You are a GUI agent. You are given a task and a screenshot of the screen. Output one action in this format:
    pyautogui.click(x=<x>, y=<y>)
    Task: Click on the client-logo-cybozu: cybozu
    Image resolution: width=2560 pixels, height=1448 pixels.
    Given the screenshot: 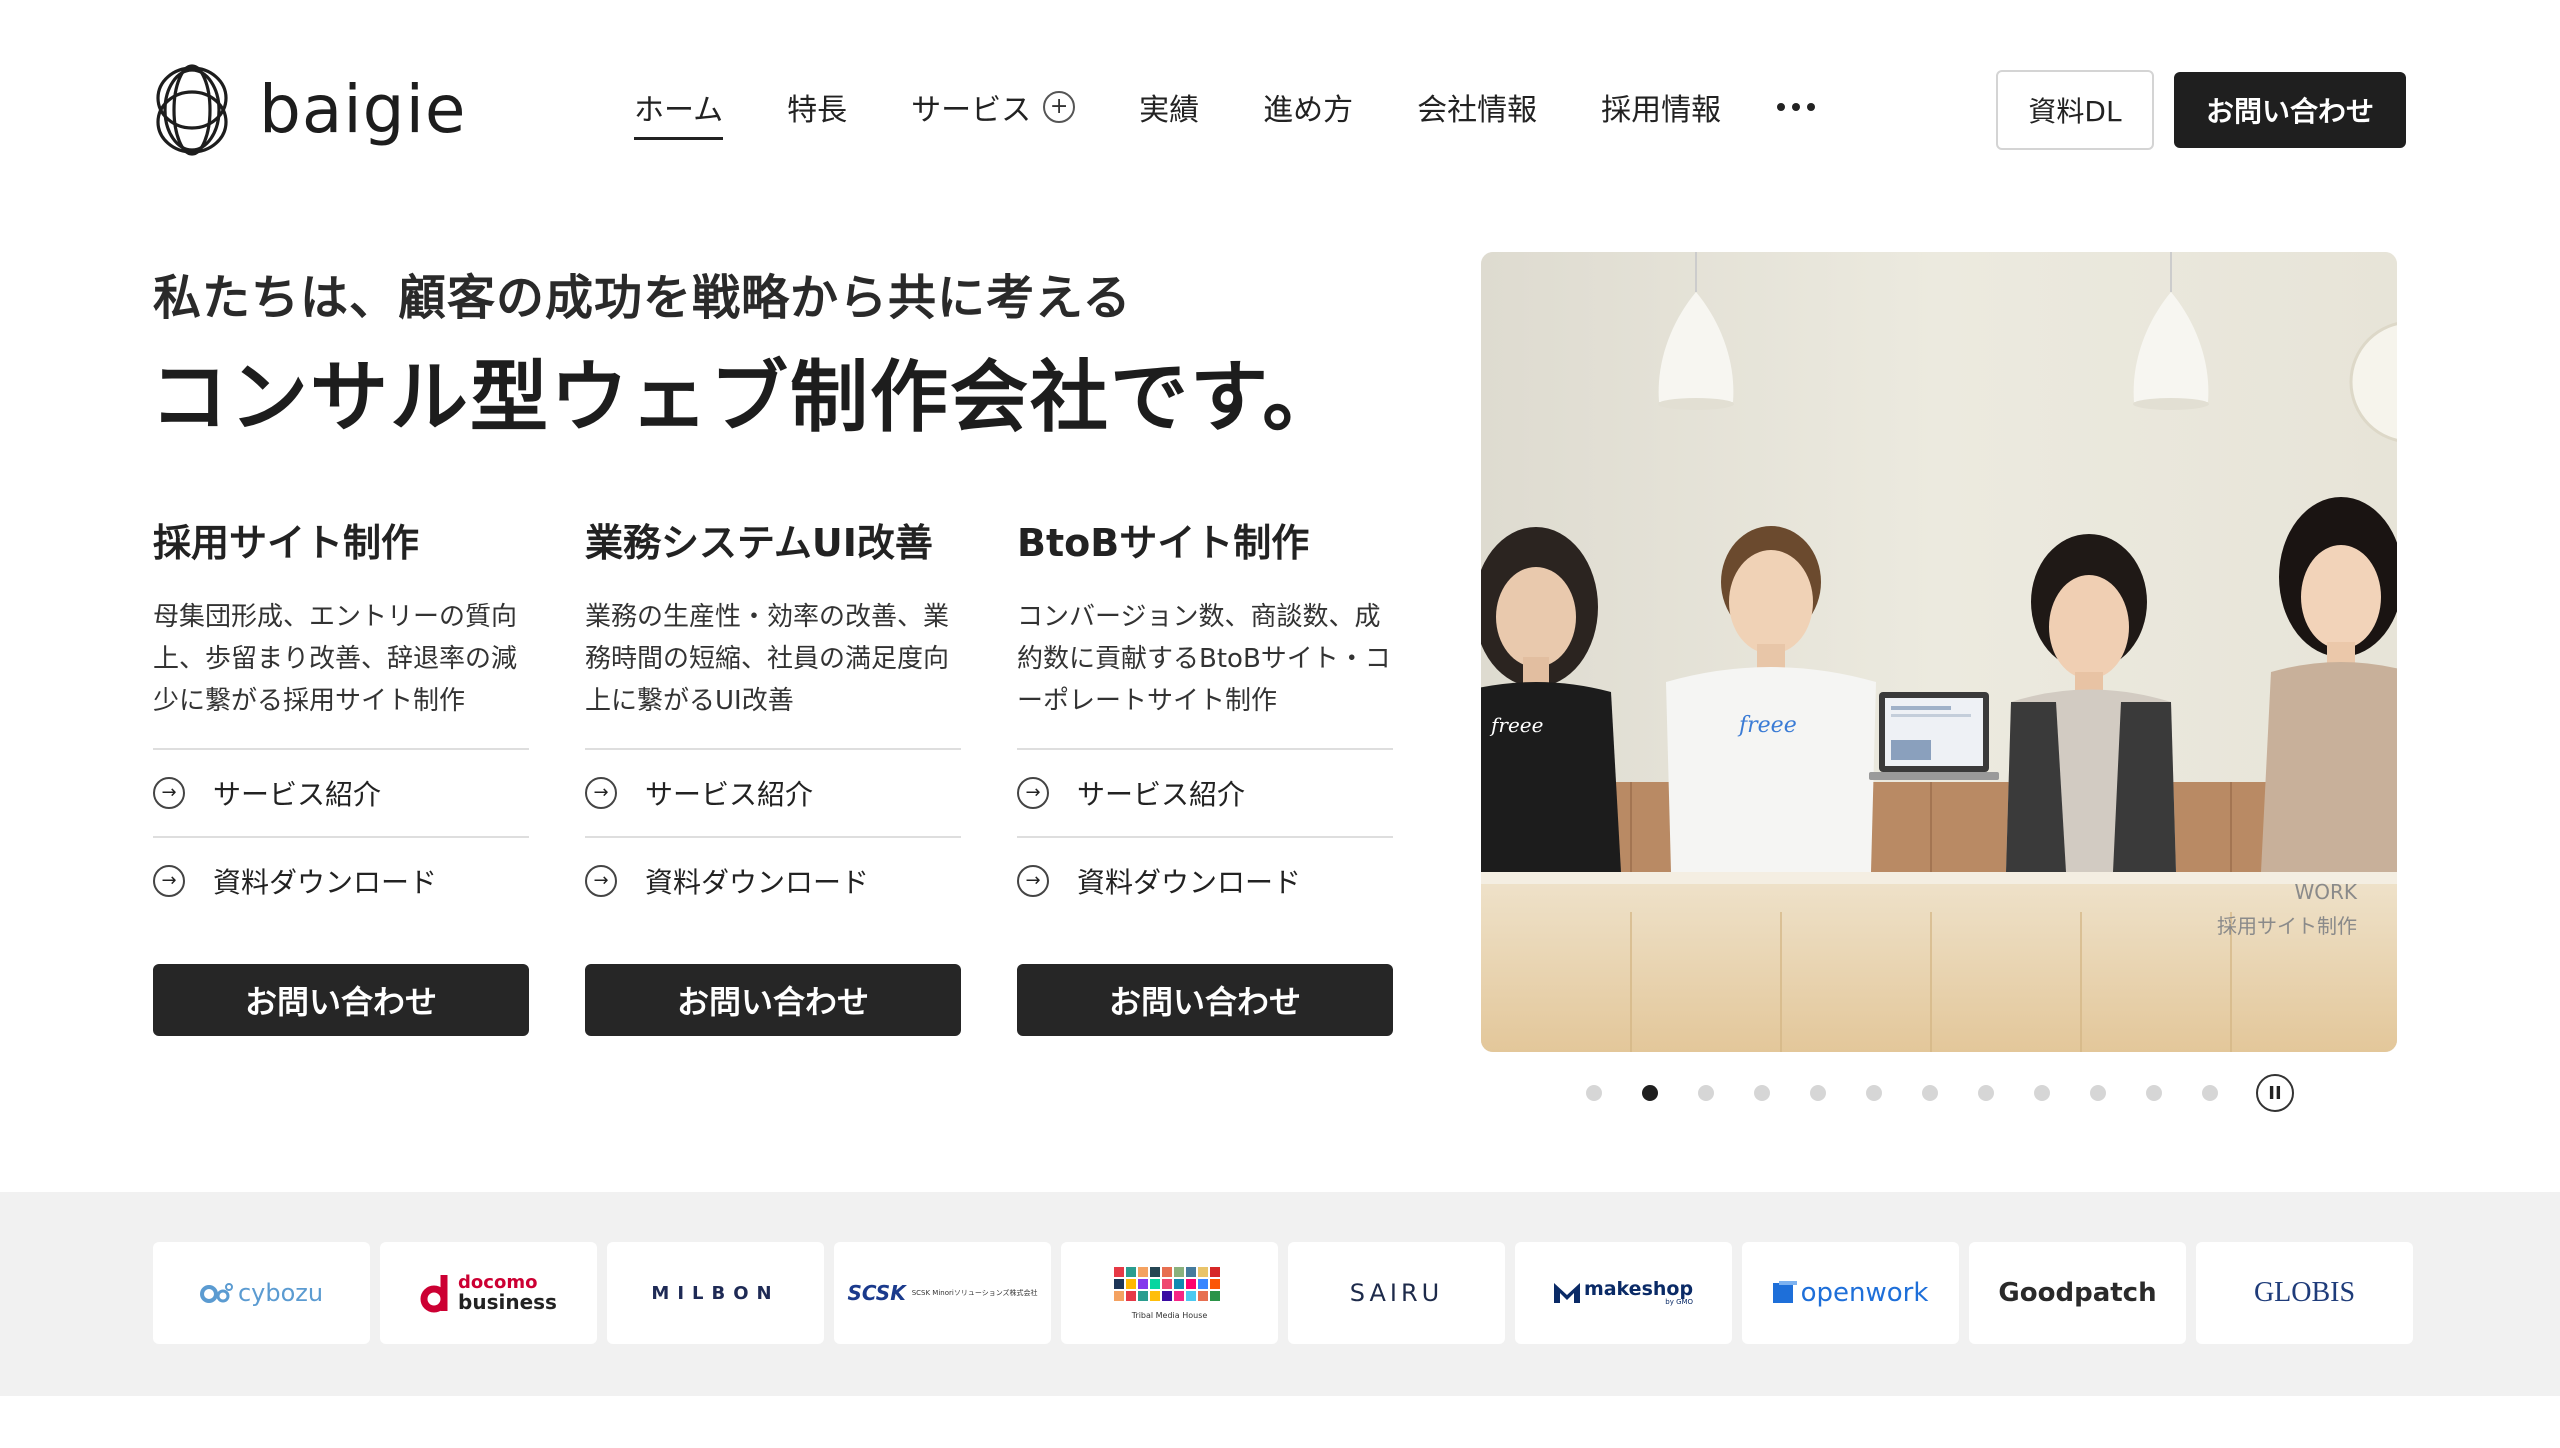 What is the action you would take?
    pyautogui.click(x=261, y=1293)
    